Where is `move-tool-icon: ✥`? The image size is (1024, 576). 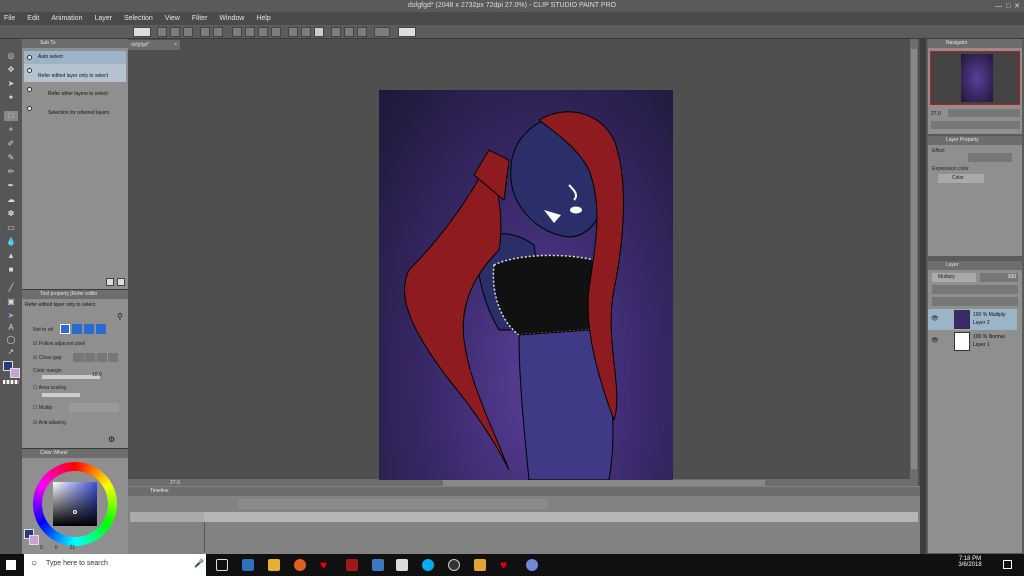
move-tool-icon: ✥ is located at coordinates (11, 70).